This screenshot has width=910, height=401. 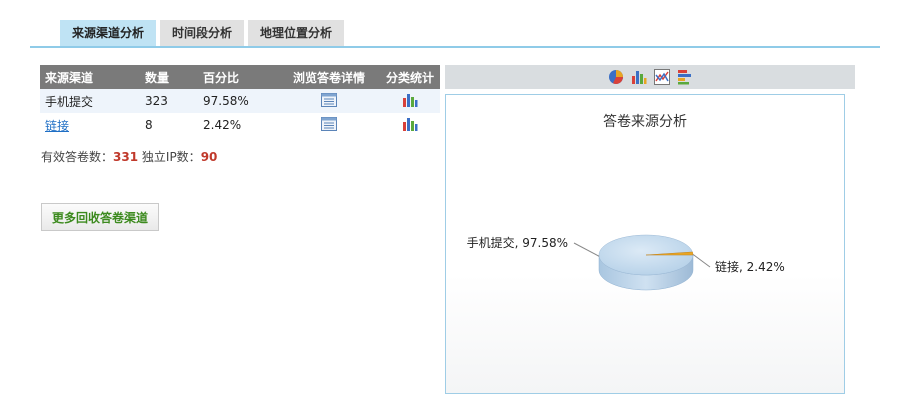 I want to click on row-percent: 97.58%, so click(x=238, y=101).